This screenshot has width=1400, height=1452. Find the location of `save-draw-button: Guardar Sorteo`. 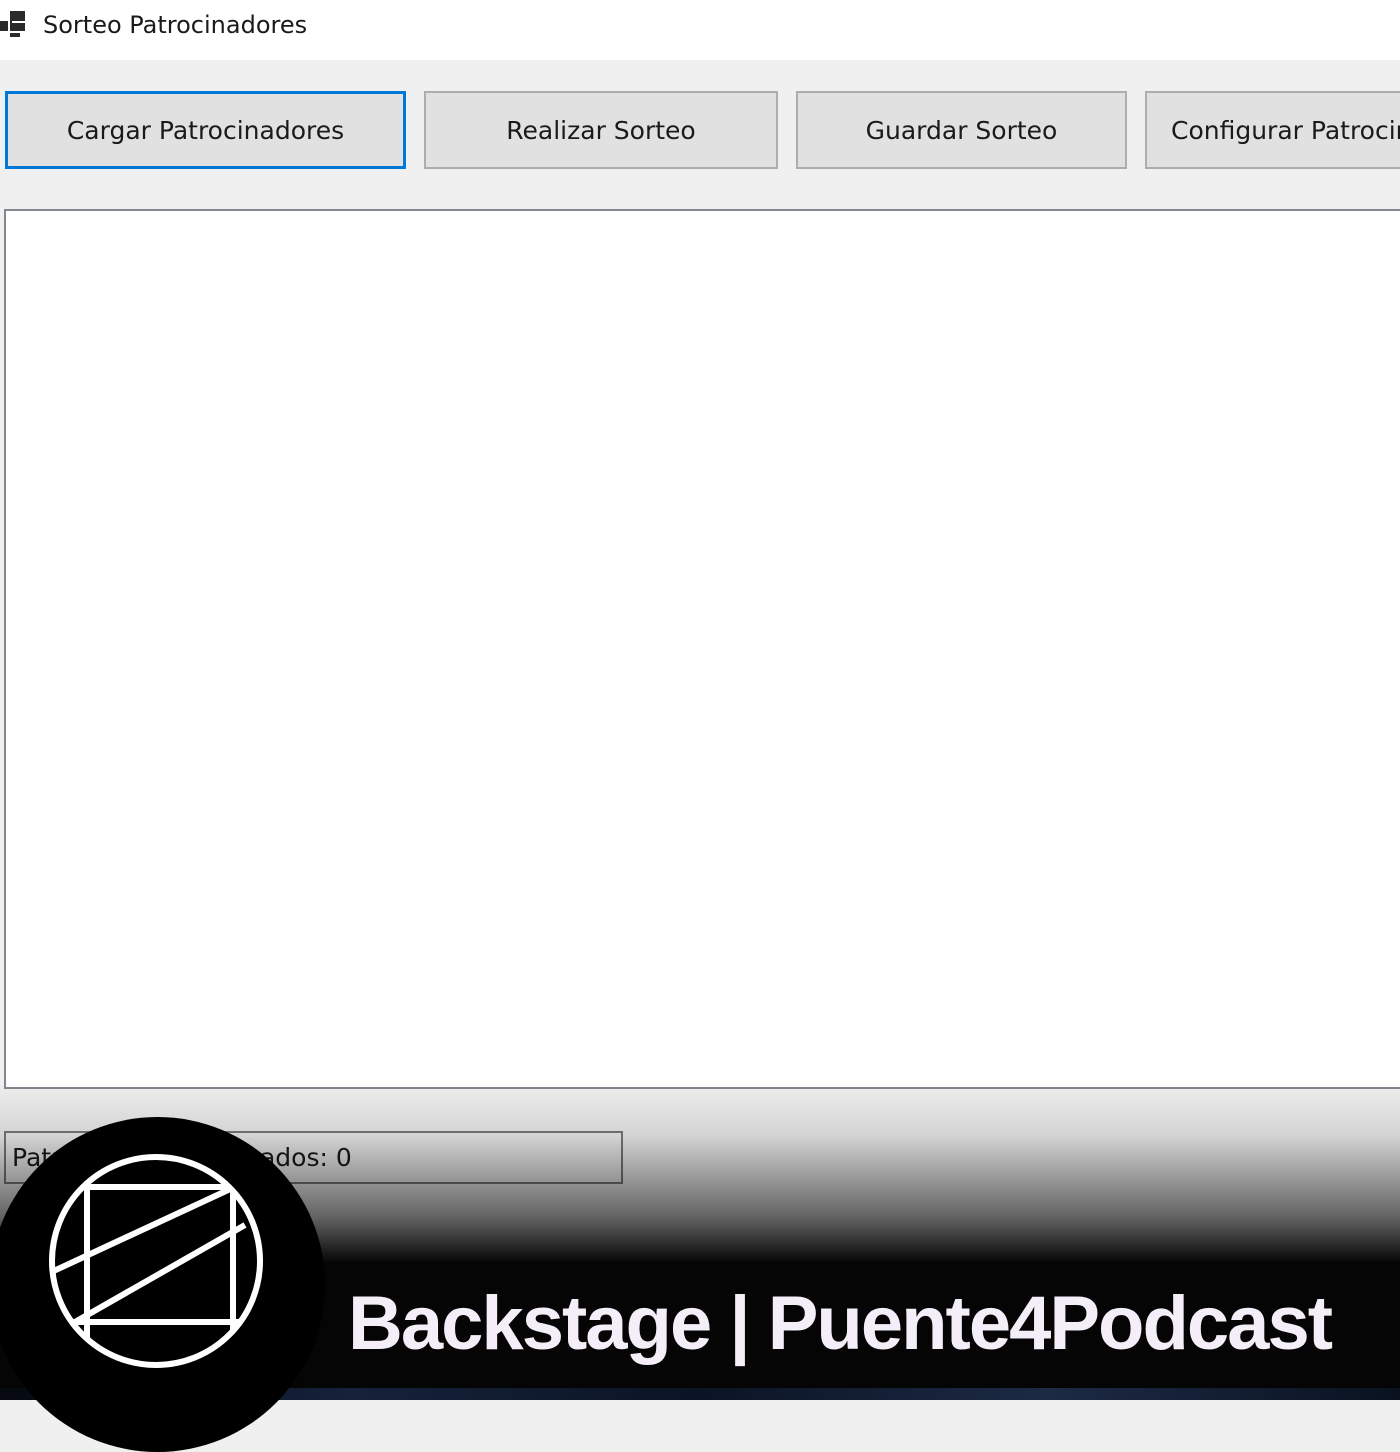

save-draw-button: Guardar Sorteo is located at coordinates (961, 130).